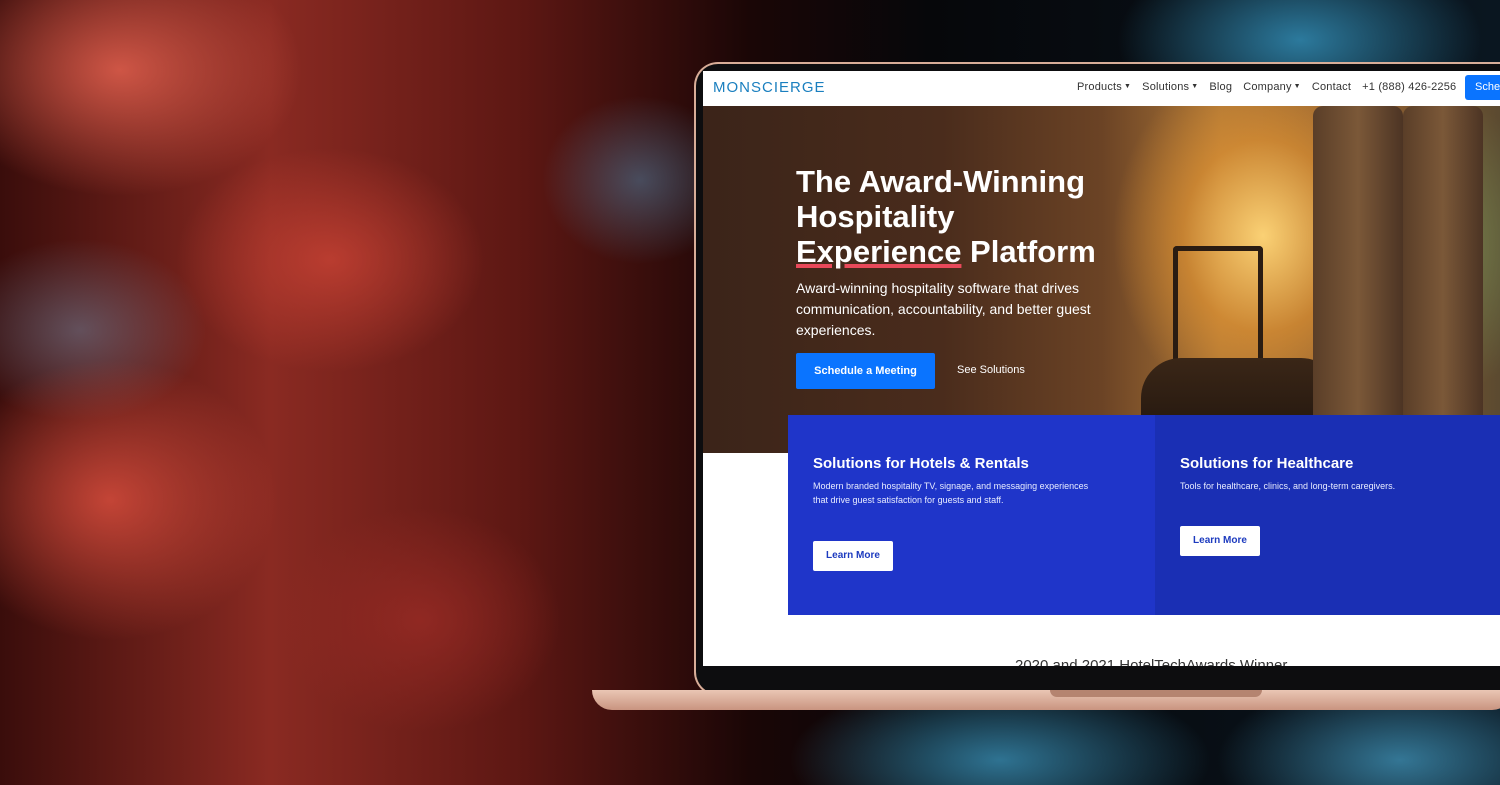 This screenshot has width=1500, height=785. What do you see at coordinates (991, 370) in the screenshot?
I see `see-solutions-link: See Solutions` at bounding box center [991, 370].